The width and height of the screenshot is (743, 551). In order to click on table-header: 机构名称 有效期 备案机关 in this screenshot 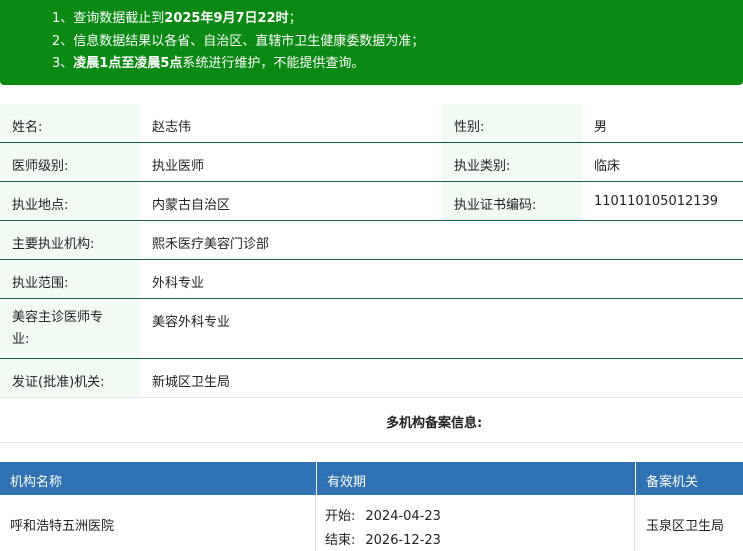, I will do `click(371, 478)`.